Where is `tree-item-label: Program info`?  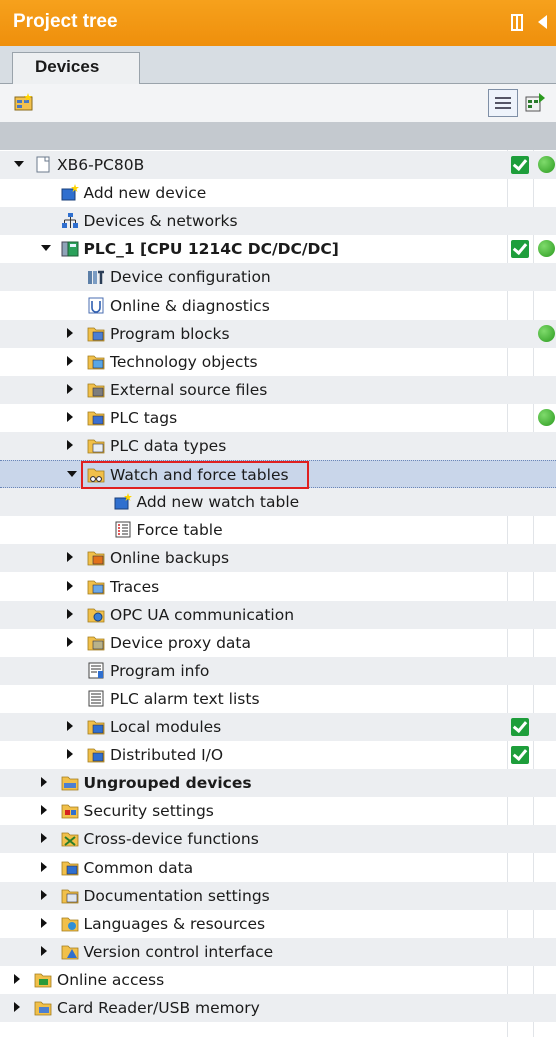
tree-item-label: Program info is located at coordinates (160, 670).